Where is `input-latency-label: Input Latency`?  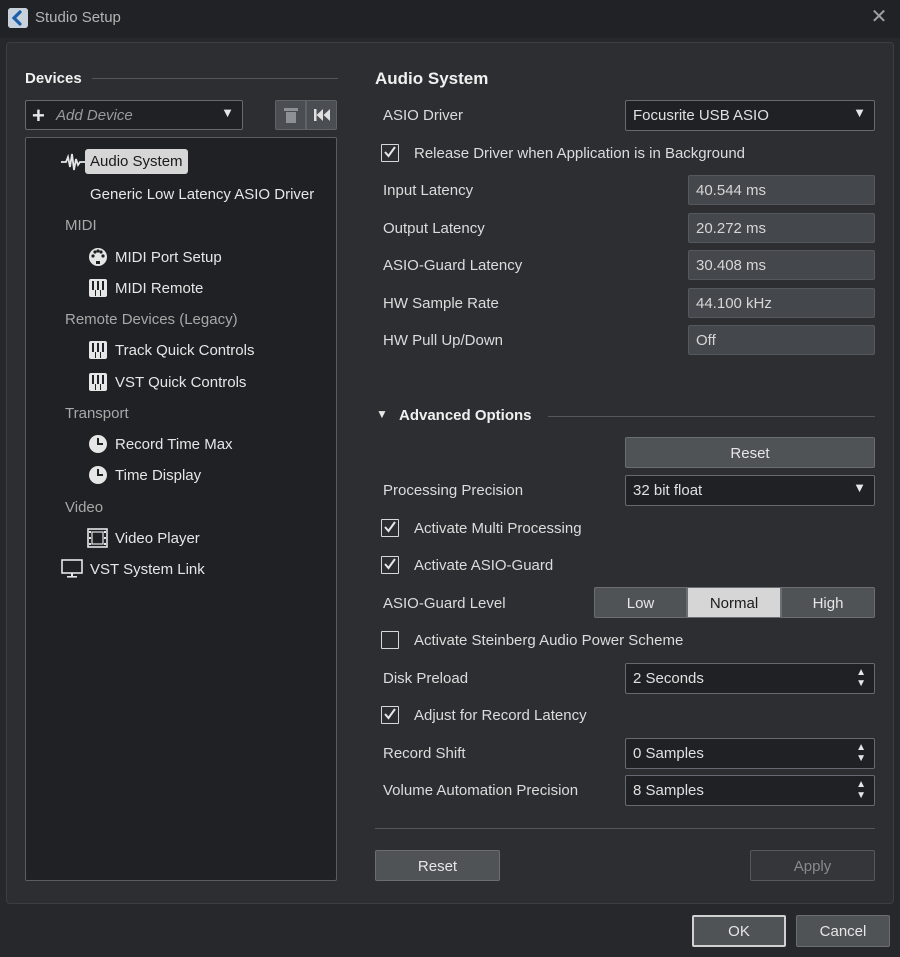 input-latency-label: Input Latency is located at coordinates (428, 190).